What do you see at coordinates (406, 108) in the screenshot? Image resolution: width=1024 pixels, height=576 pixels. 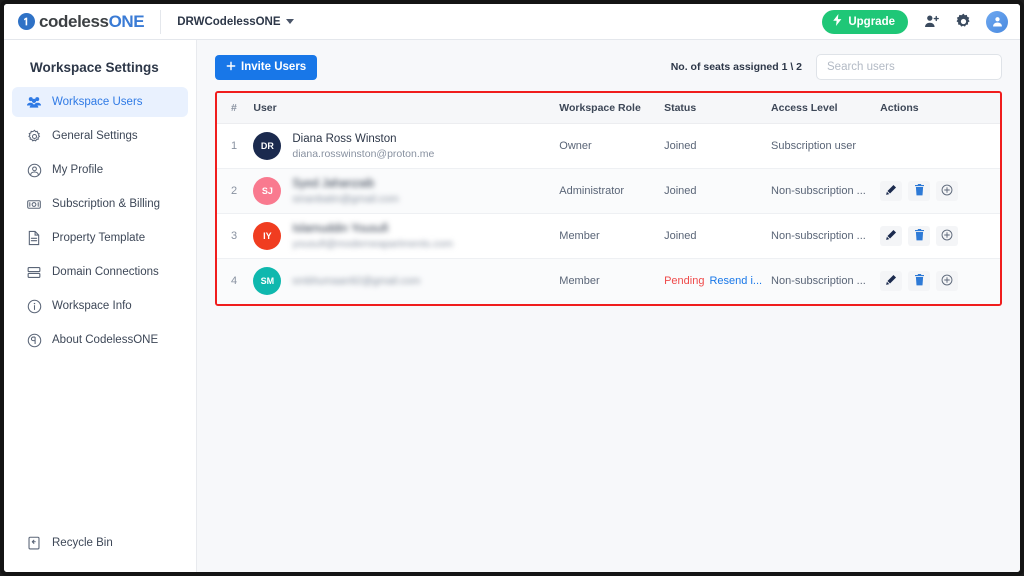 I see `column-header-user: User` at bounding box center [406, 108].